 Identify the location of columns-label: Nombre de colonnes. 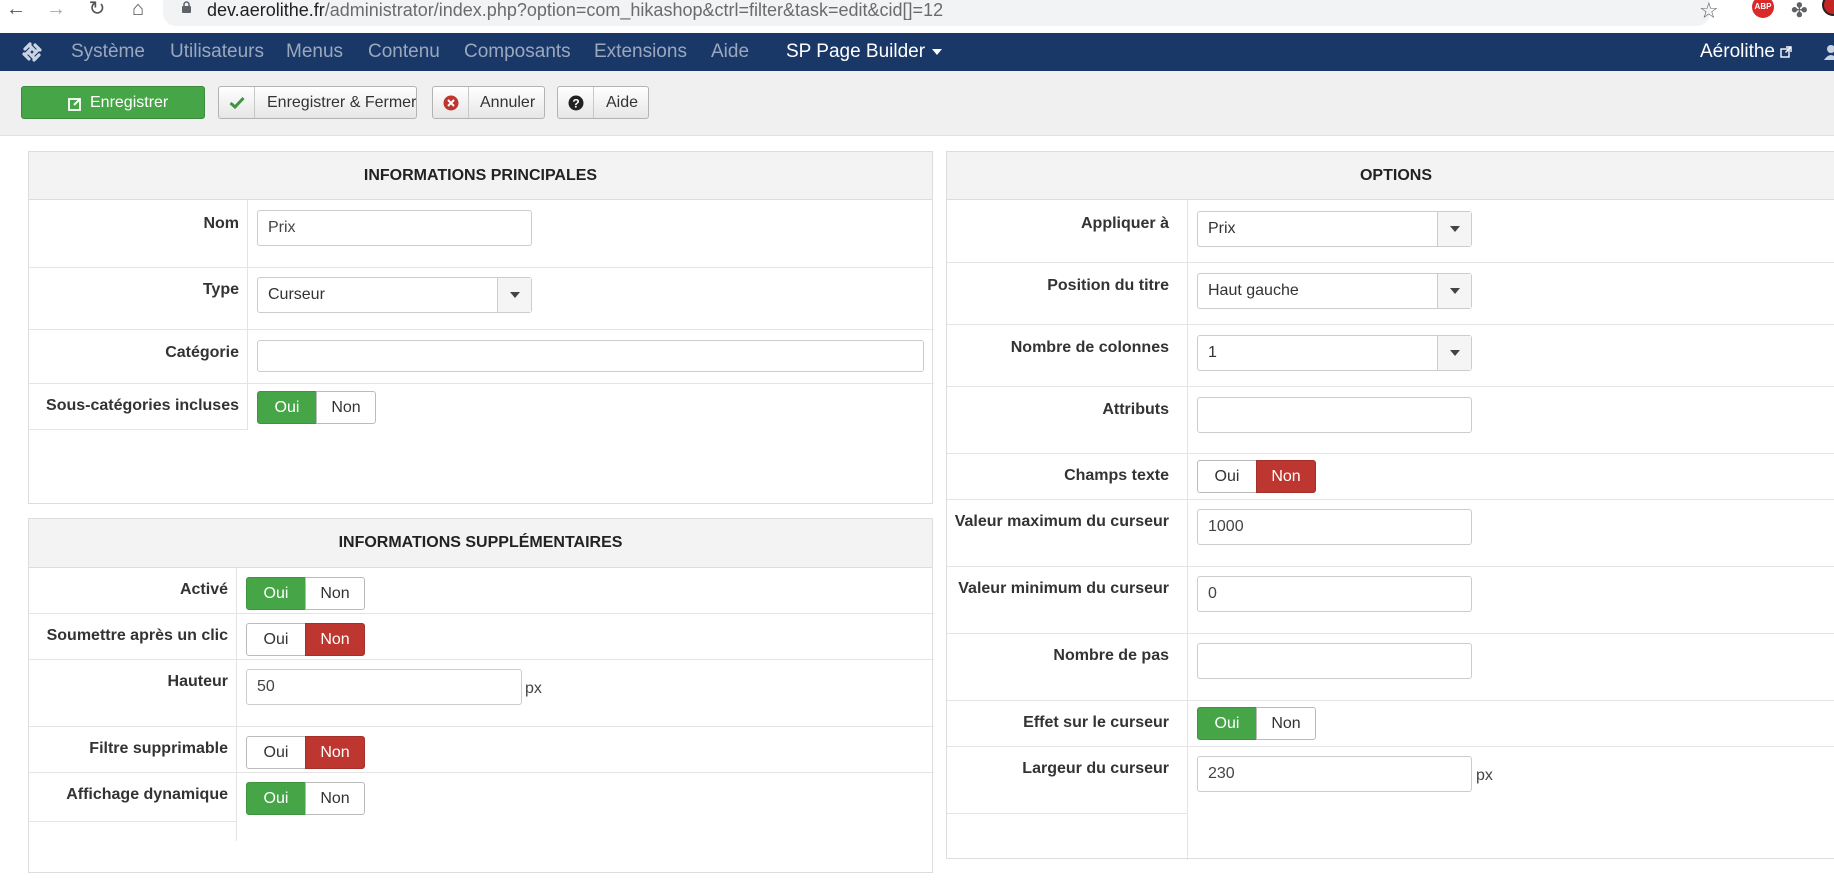
(1089, 347).